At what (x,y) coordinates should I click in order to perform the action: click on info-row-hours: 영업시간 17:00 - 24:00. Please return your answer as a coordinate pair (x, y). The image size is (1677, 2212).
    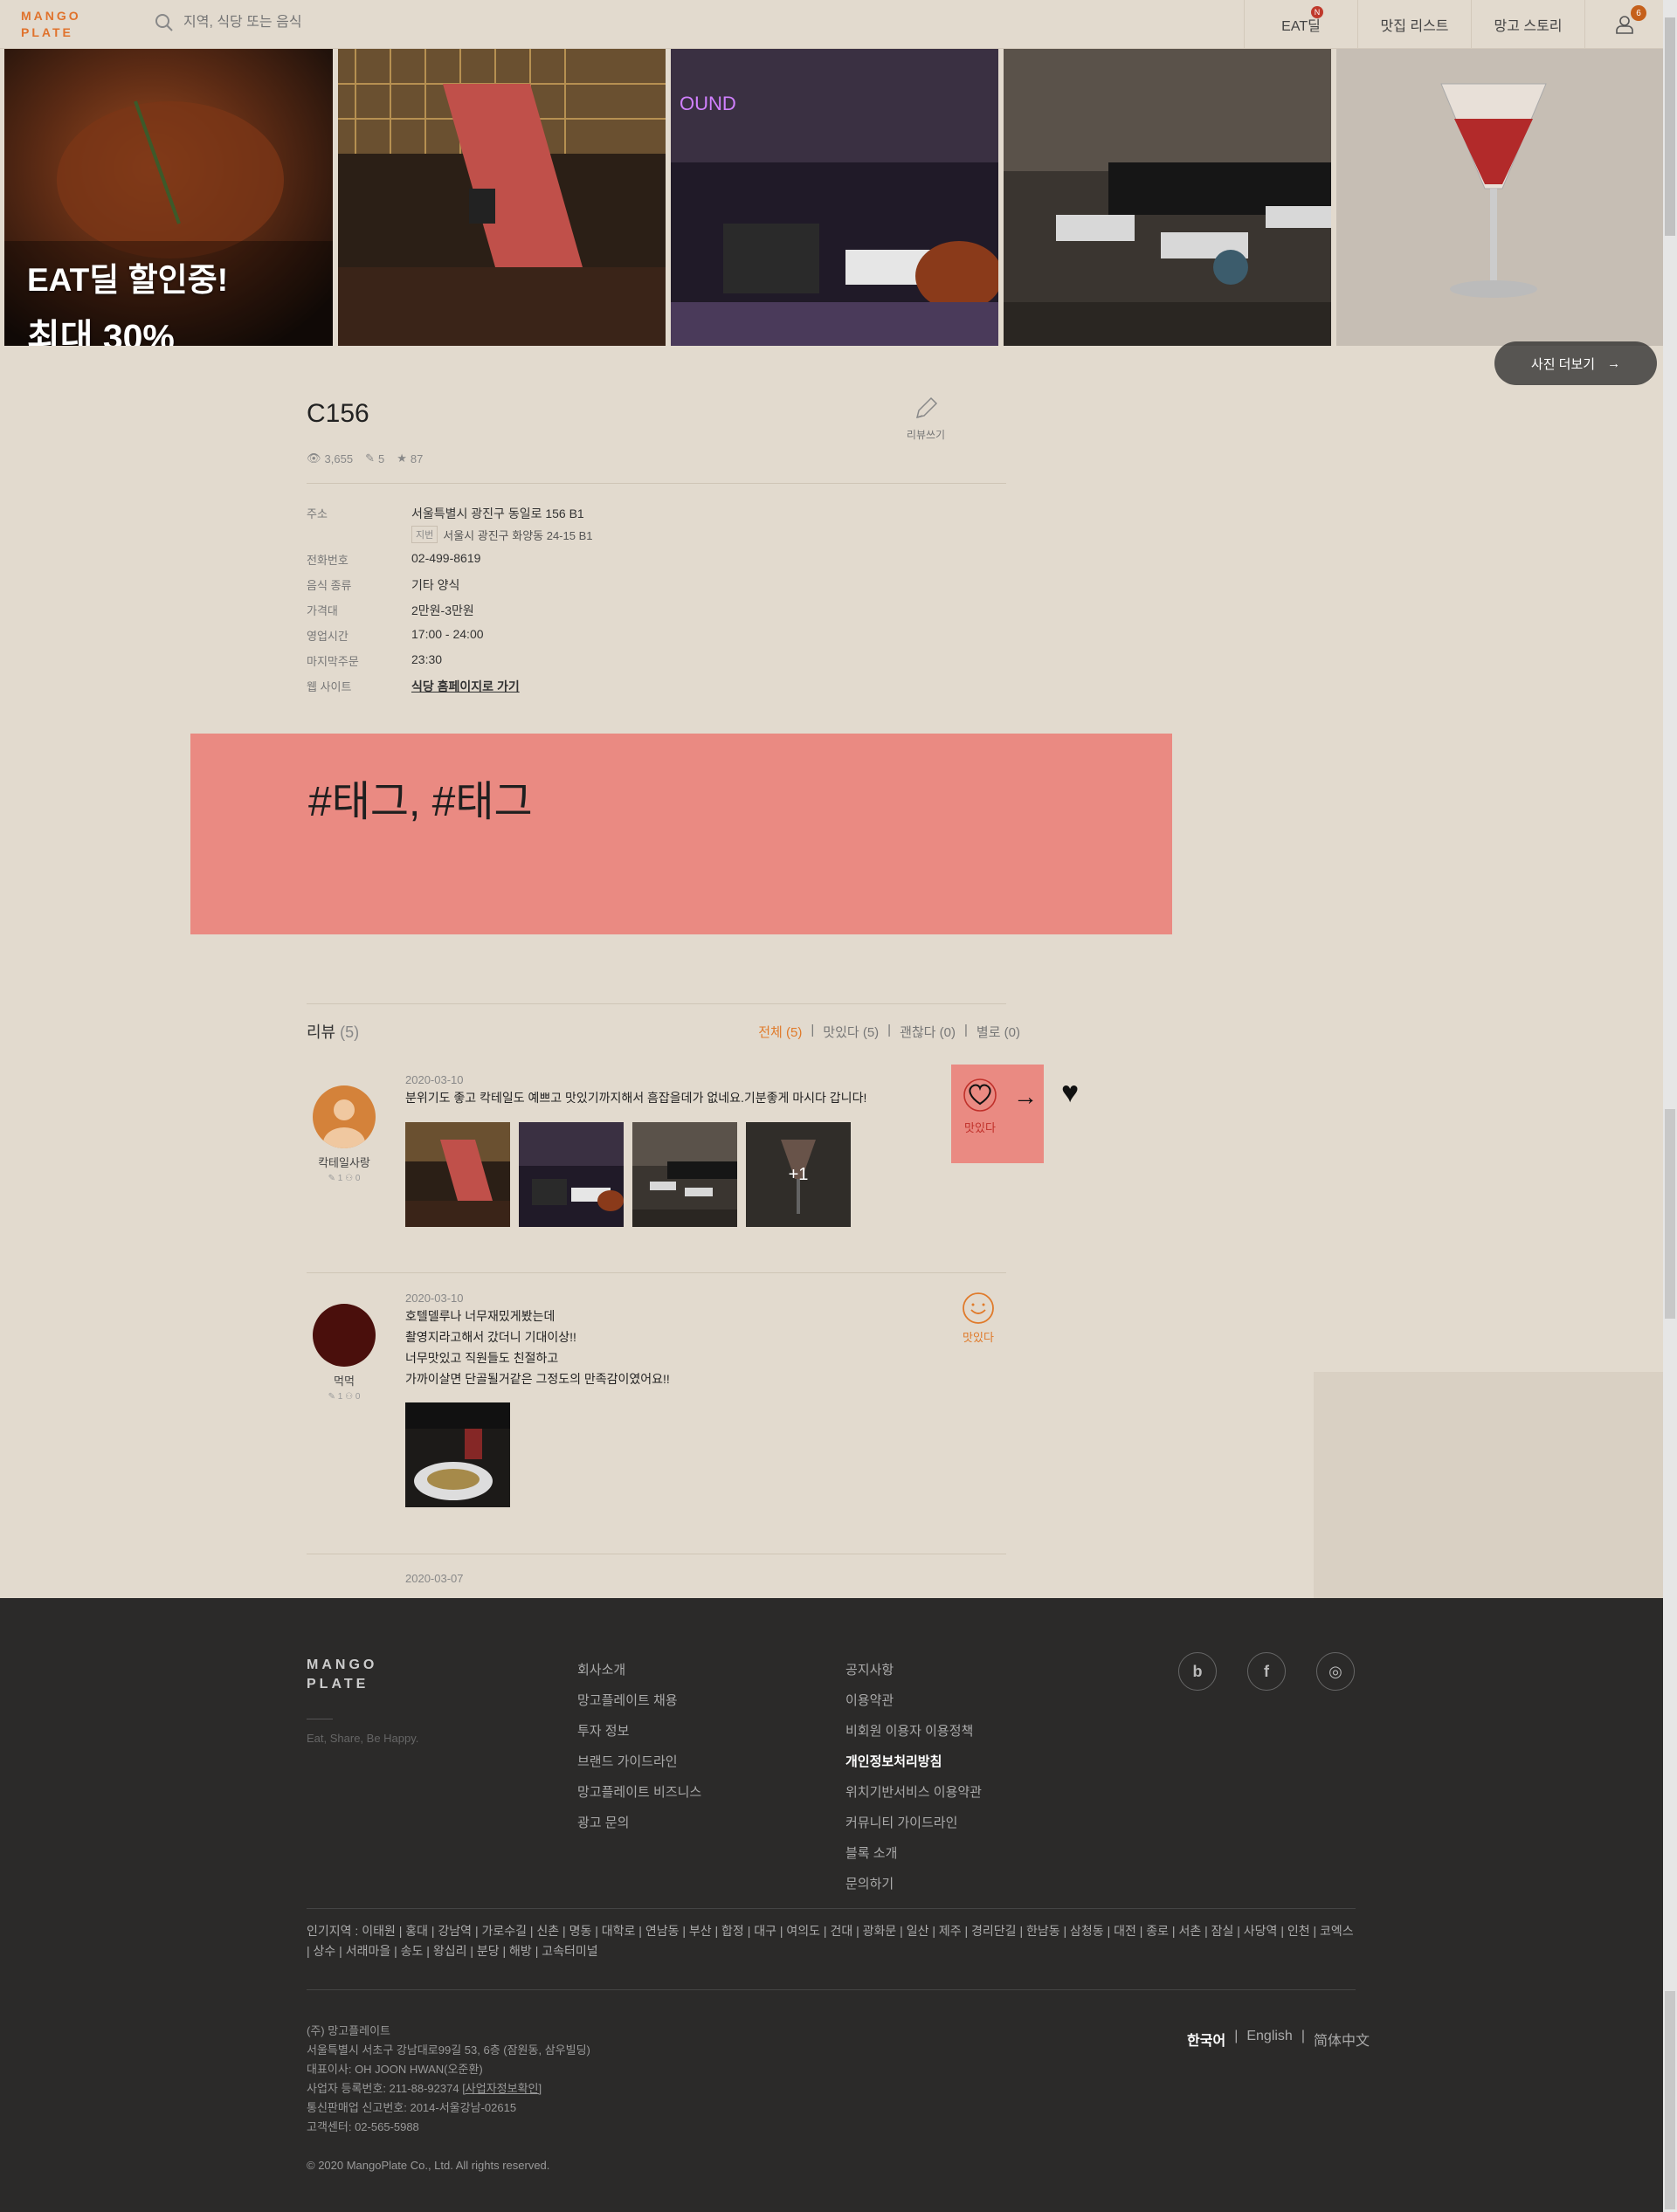
    Looking at the image, I should click on (395, 635).